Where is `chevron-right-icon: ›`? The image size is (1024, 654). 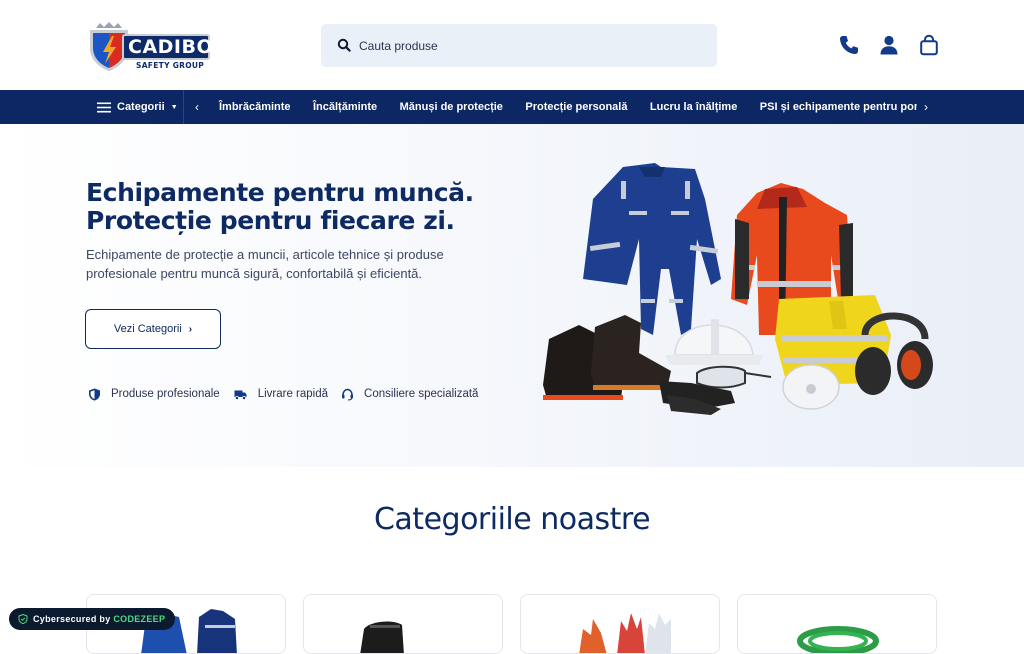
chevron-right-icon: › is located at coordinates (190, 329).